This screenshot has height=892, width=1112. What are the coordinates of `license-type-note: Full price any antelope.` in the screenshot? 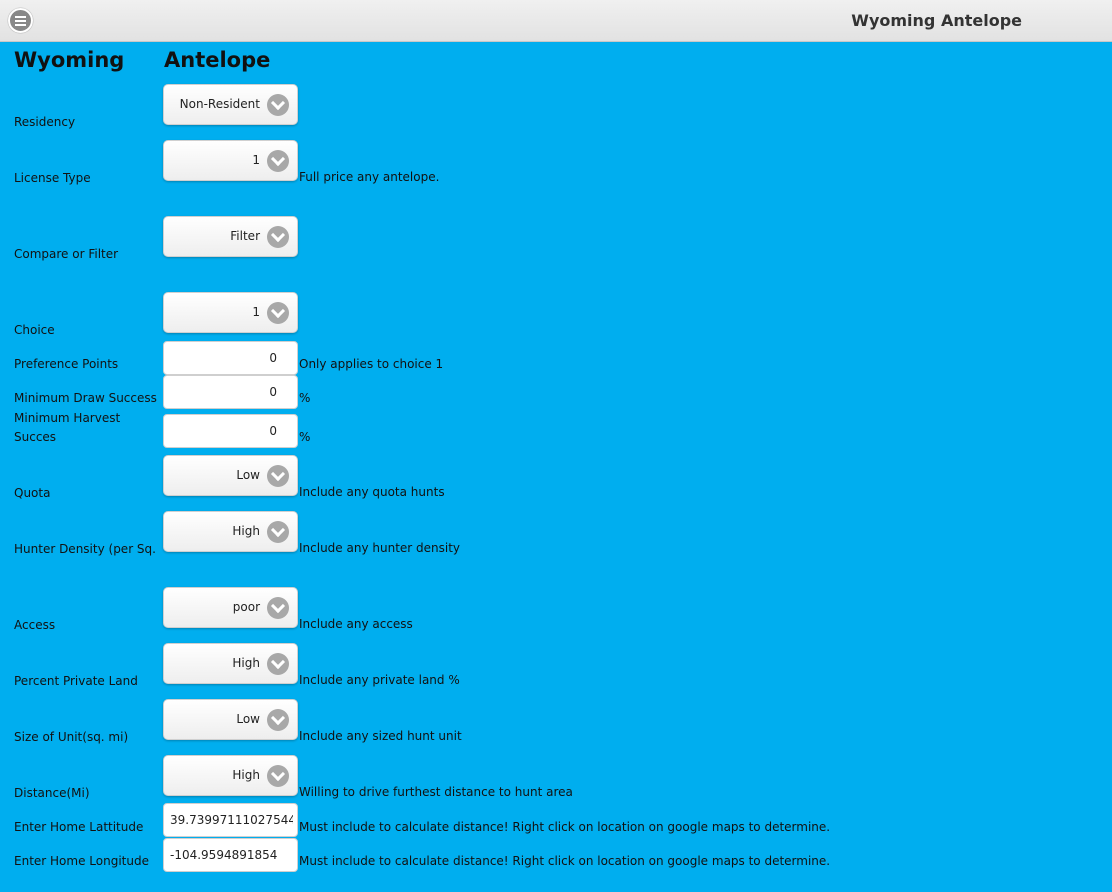 It's located at (369, 177).